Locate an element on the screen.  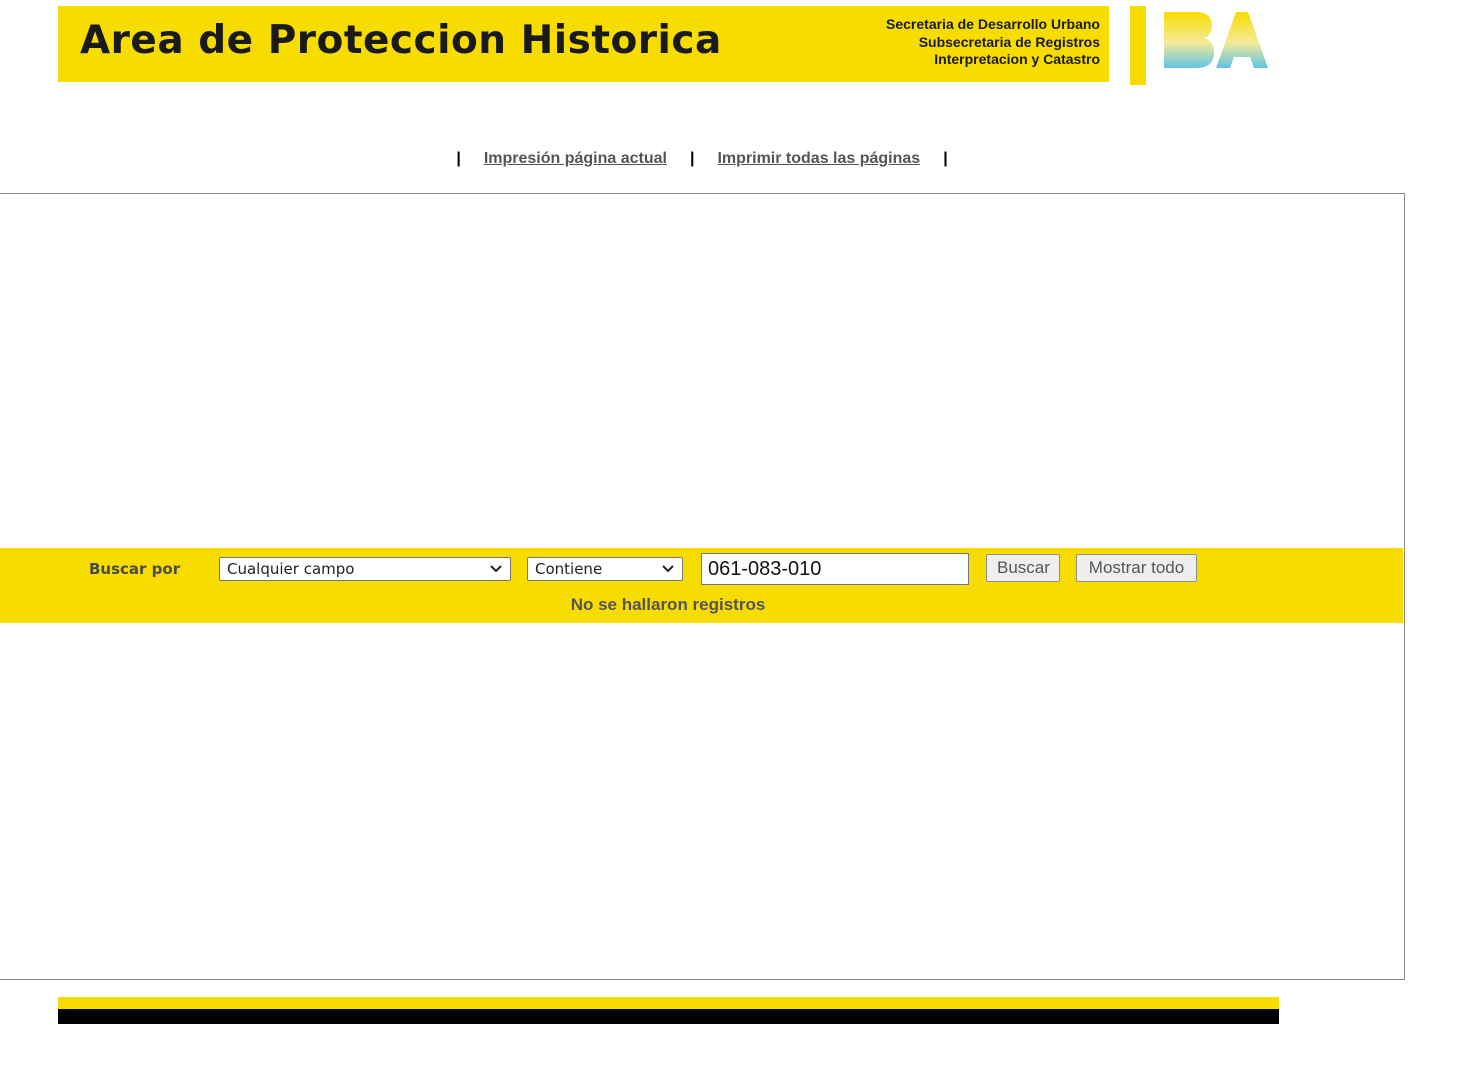
search-operator-value: Contiene is located at coordinates (569, 569).